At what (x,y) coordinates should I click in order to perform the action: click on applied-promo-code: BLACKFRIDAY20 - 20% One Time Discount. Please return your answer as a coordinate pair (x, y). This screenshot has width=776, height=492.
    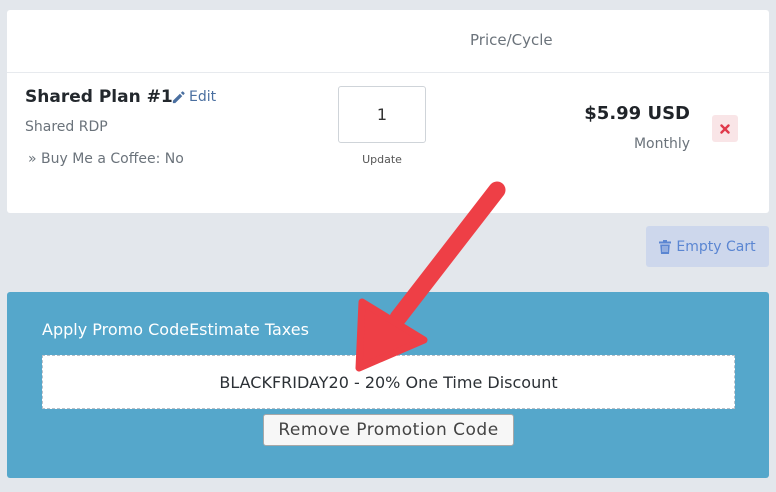
    Looking at the image, I should click on (388, 382).